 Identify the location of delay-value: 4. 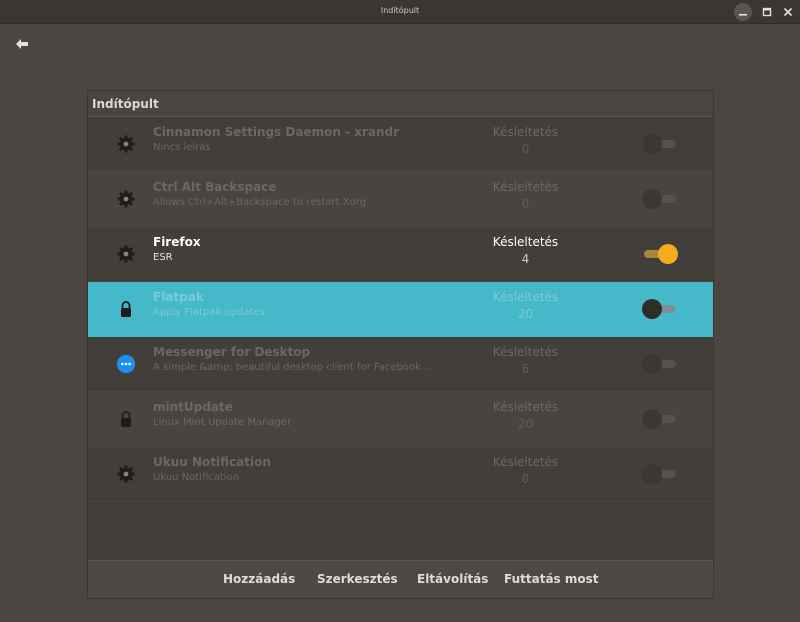
(525, 259).